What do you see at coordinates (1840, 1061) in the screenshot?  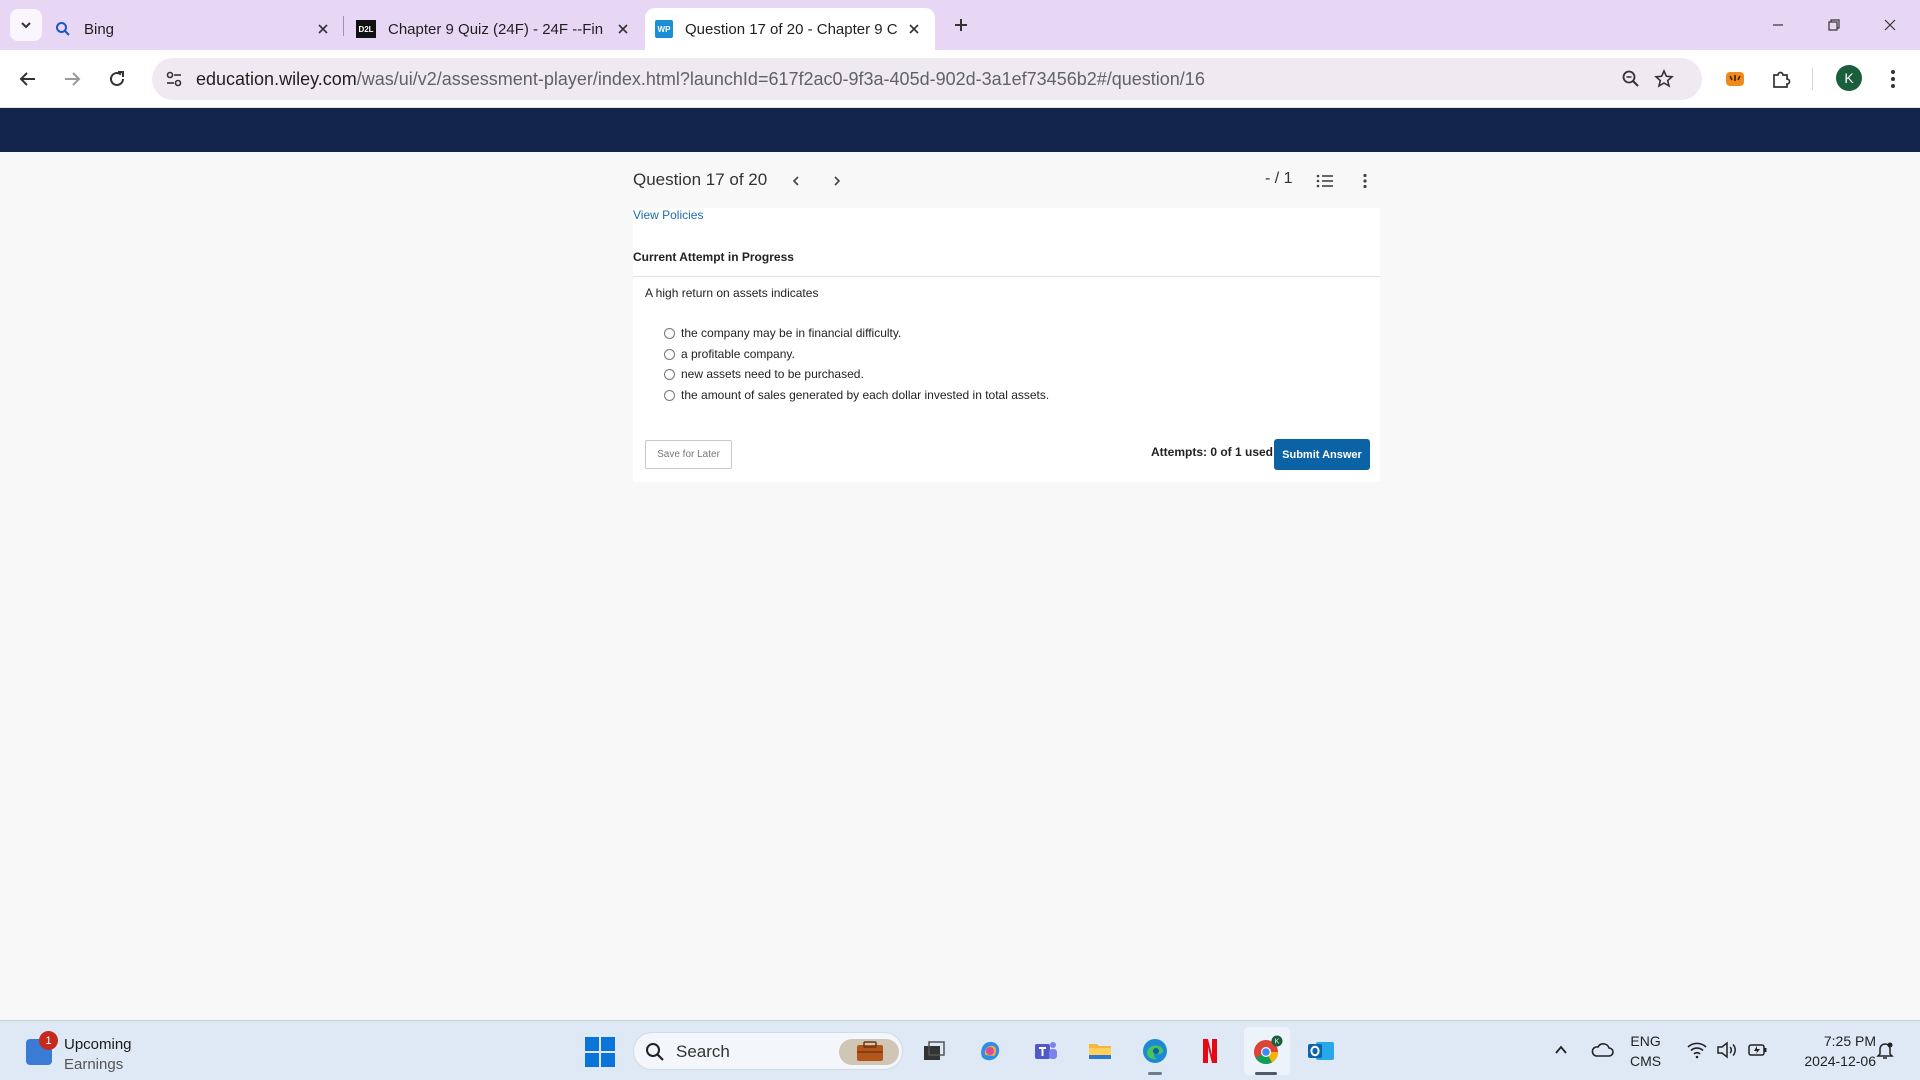 I see `clock-date: 2024-12-06` at bounding box center [1840, 1061].